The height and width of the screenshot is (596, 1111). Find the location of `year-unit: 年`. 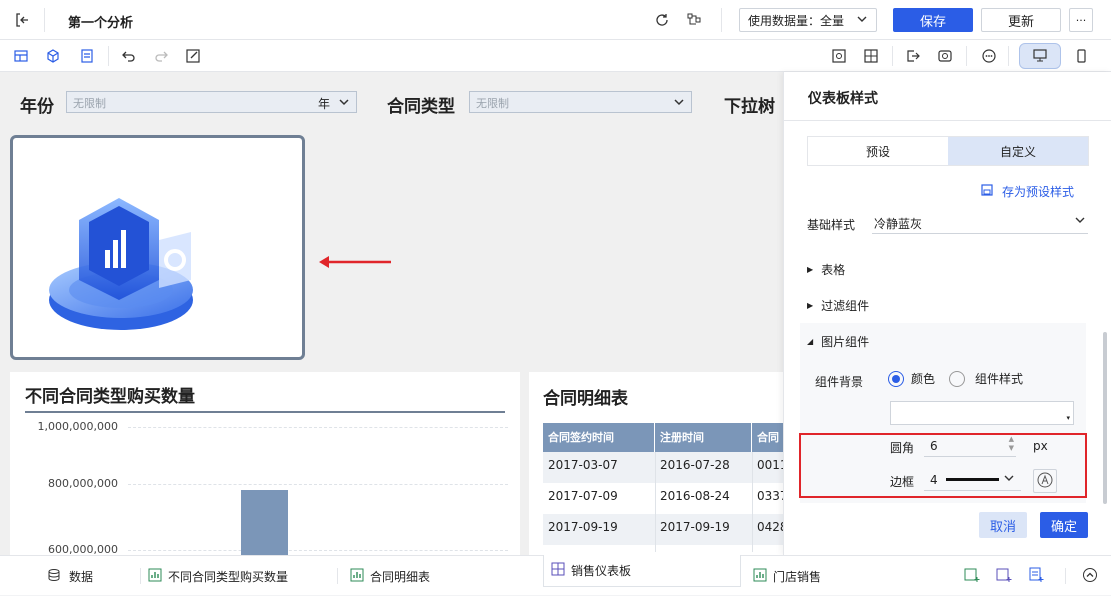

year-unit: 年 is located at coordinates (323, 104).